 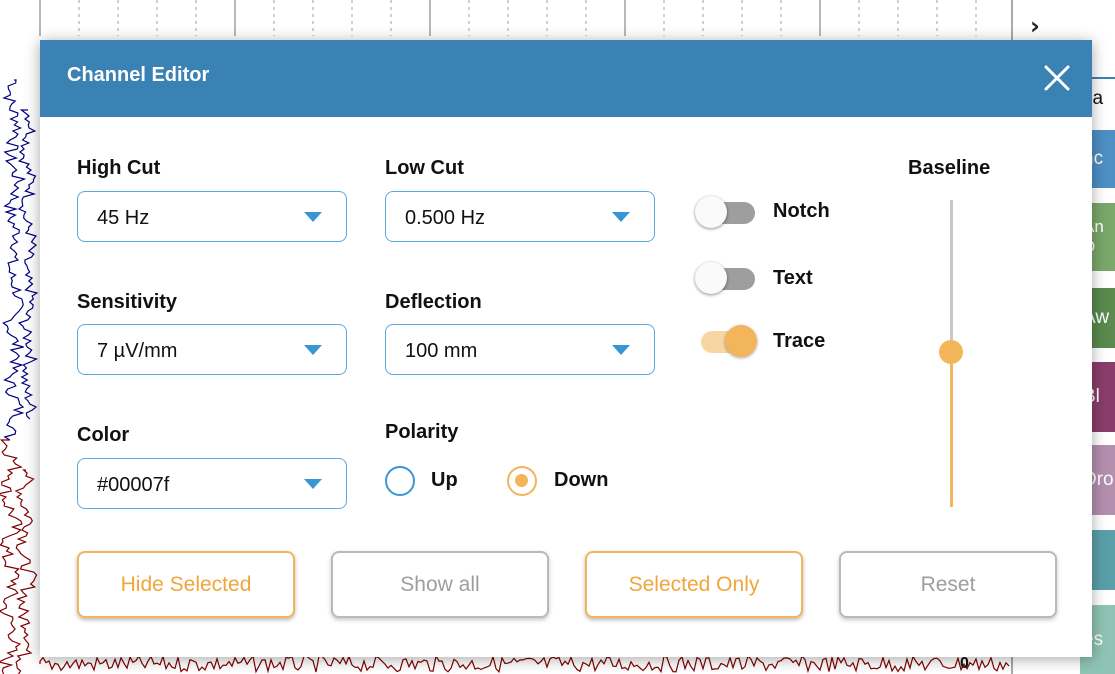 I want to click on baseline-slider-thumb, so click(x=951, y=352).